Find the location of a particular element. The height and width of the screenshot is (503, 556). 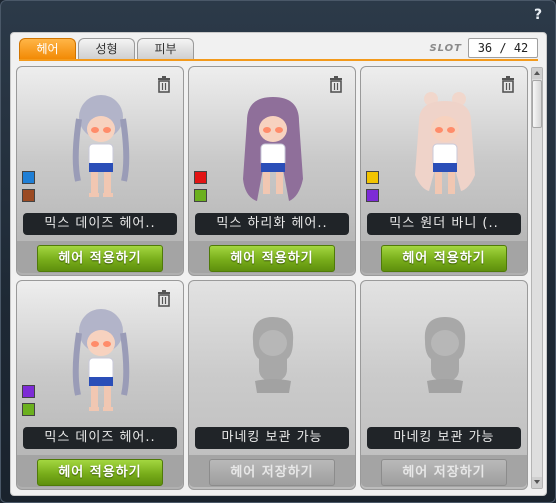

slot-counter: SLOT 36 / 42 is located at coordinates (483, 48).